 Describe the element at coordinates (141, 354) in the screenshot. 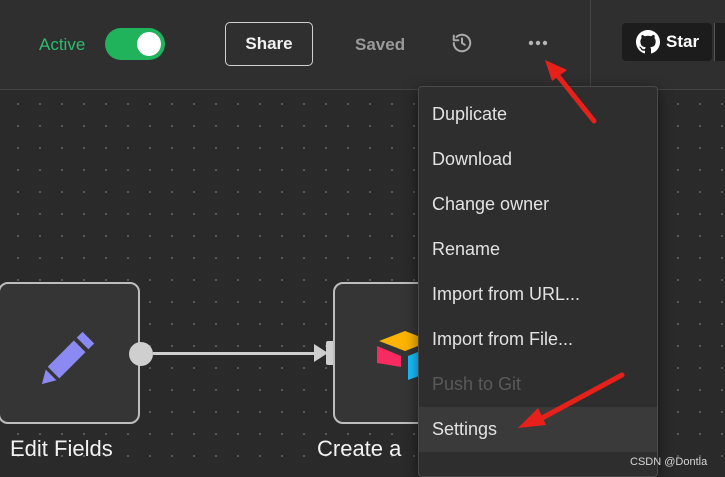

I see `node-output-handle` at that location.